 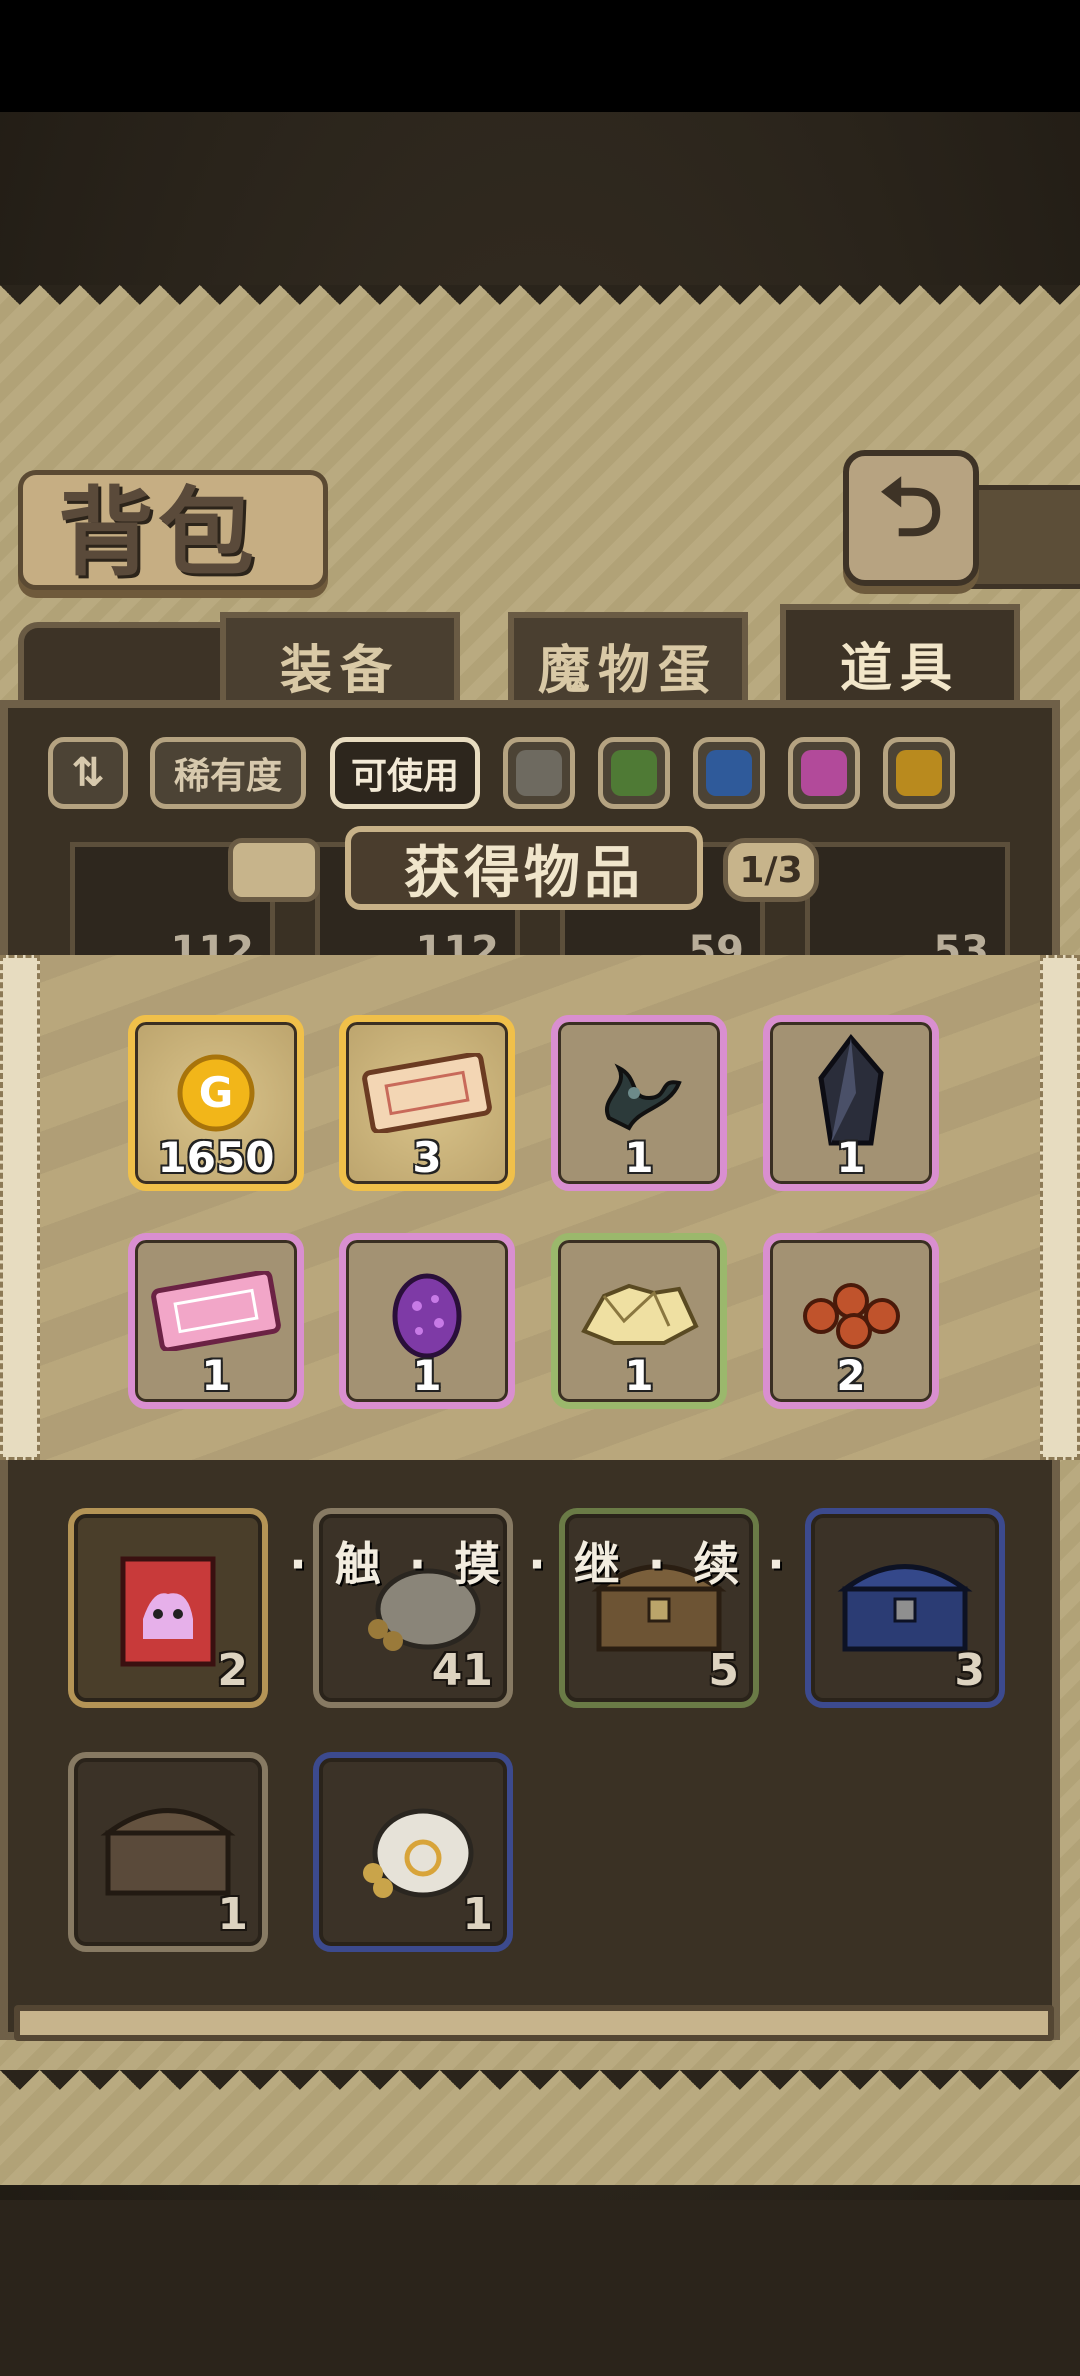 What do you see at coordinates (911, 507) in the screenshot?
I see `back-arrow-icon: ⮌` at bounding box center [911, 507].